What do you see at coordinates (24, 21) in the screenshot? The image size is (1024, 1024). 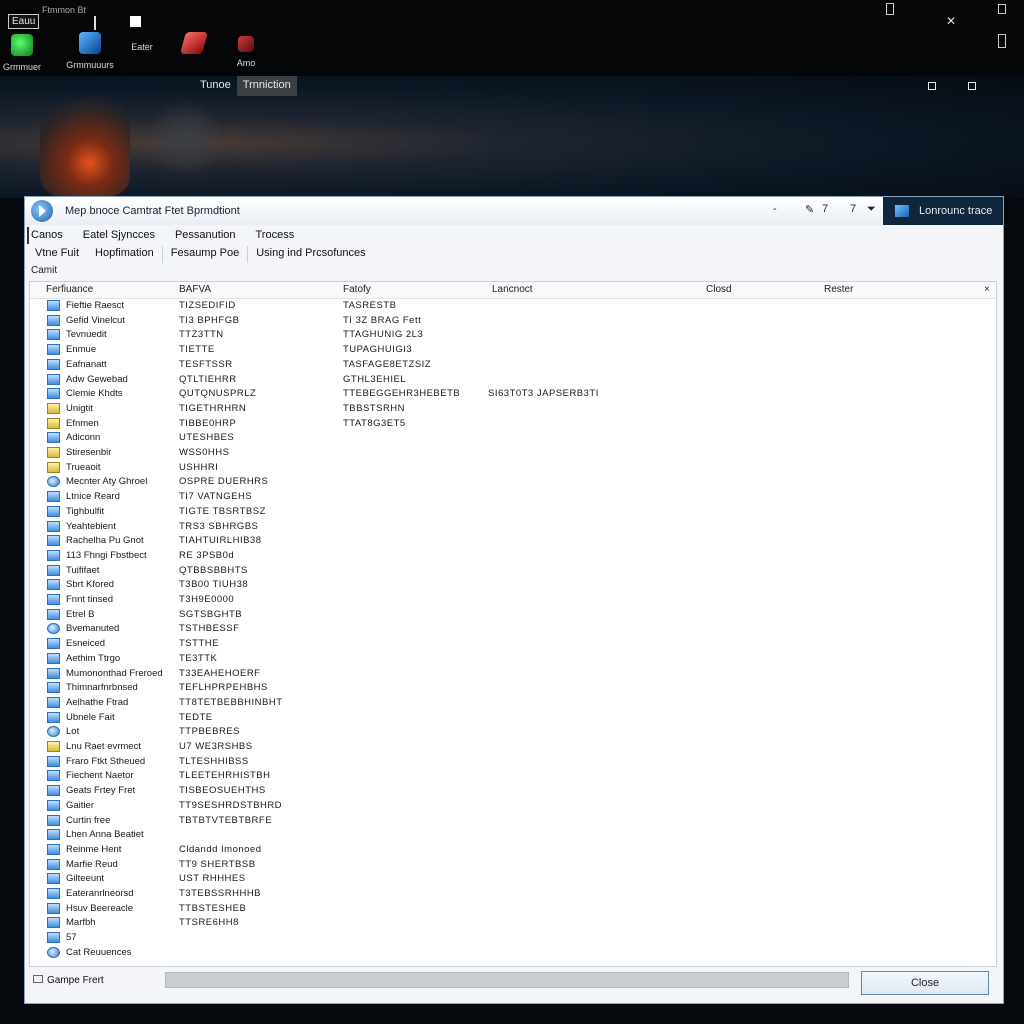 I see `top-app-label: Eauu` at bounding box center [24, 21].